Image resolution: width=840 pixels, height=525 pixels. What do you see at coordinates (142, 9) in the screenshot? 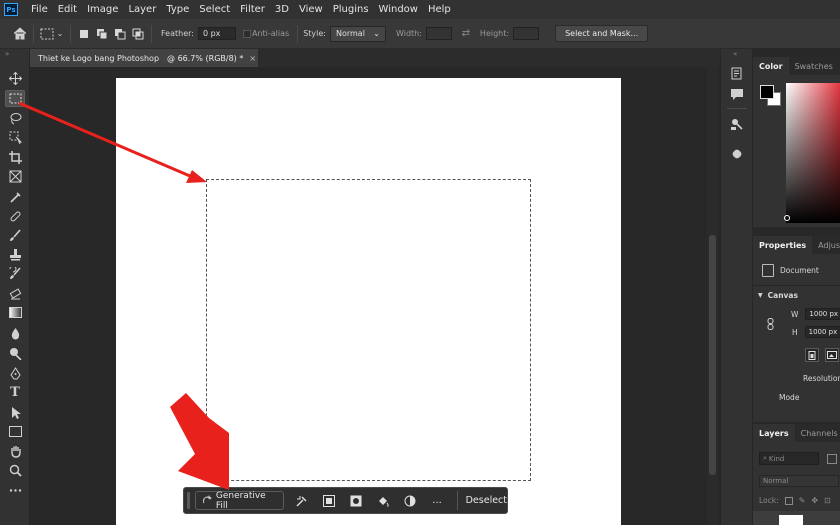
I see `menu-layer: Layer` at bounding box center [142, 9].